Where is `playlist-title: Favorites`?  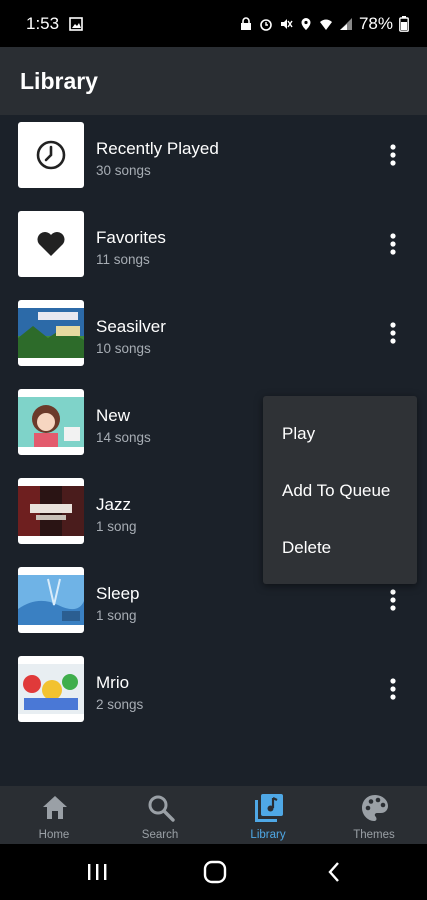
playlist-title: Favorites is located at coordinates (131, 237).